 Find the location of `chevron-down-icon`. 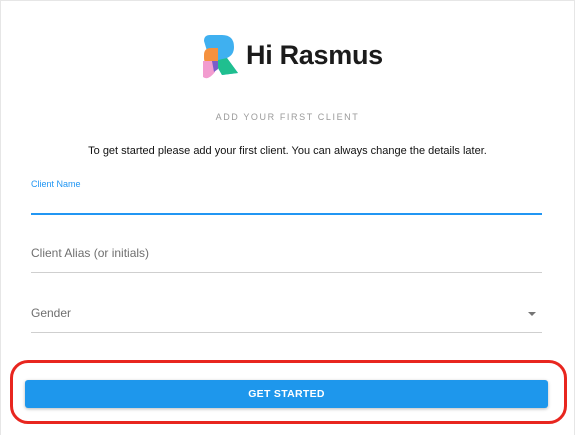

chevron-down-icon is located at coordinates (532, 314).